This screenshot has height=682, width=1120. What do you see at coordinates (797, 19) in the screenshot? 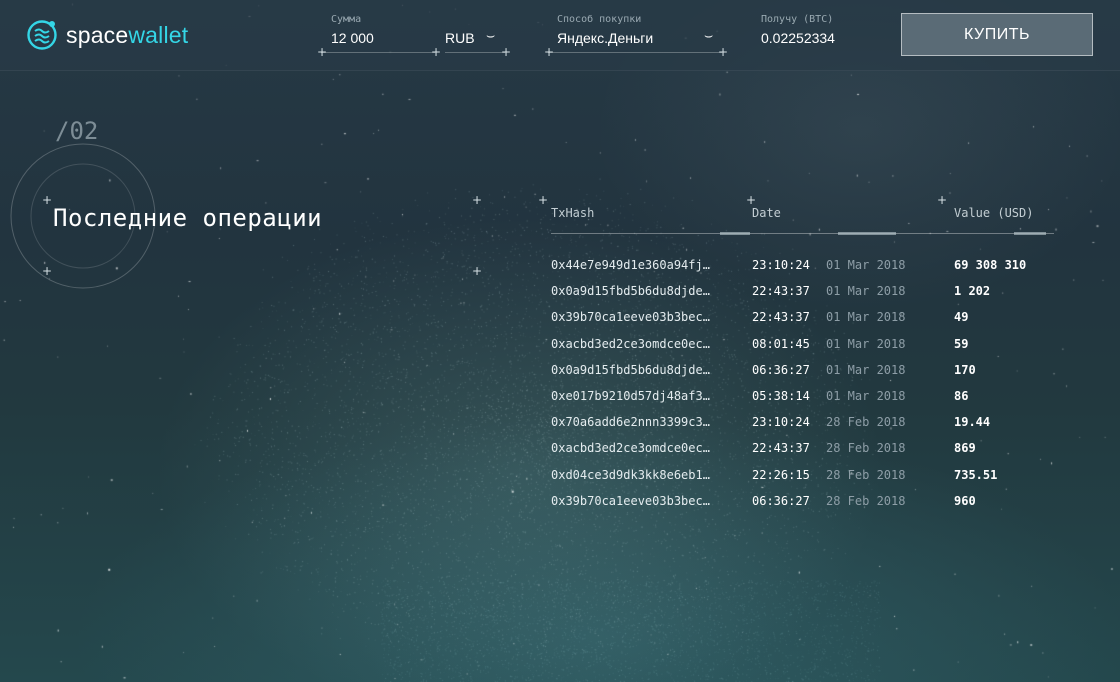
I see `receive-label: Получу (BTC)` at bounding box center [797, 19].